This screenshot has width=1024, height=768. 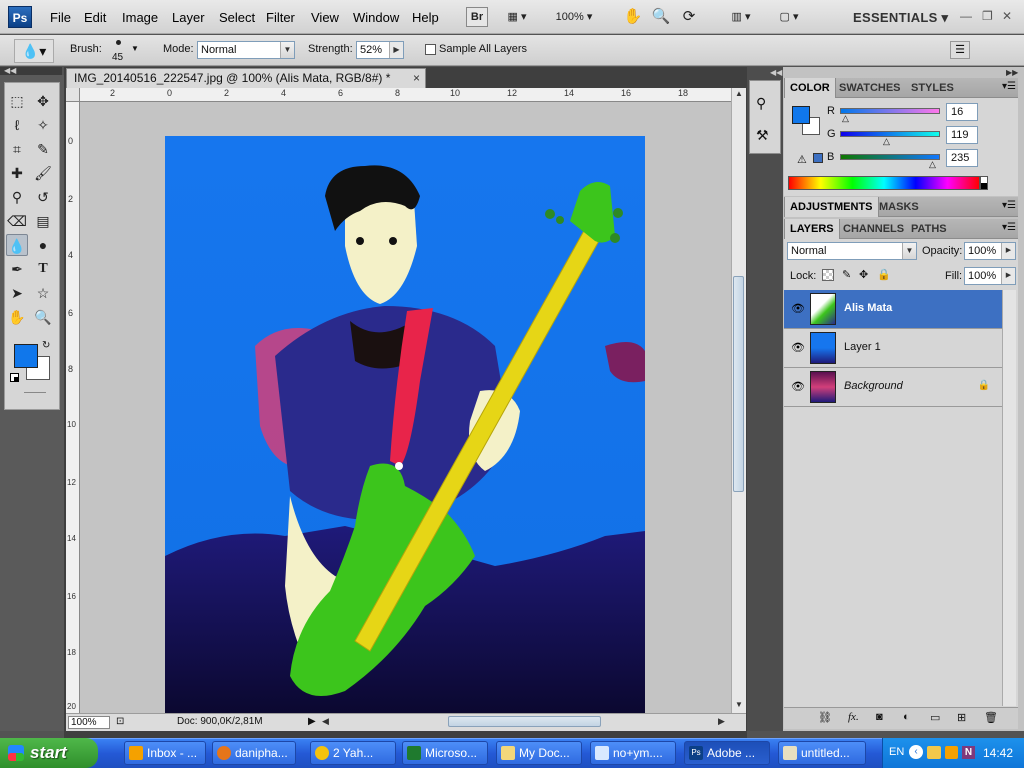 What do you see at coordinates (960, 50) in the screenshot?
I see `panel-menu-icon: ☰` at bounding box center [960, 50].